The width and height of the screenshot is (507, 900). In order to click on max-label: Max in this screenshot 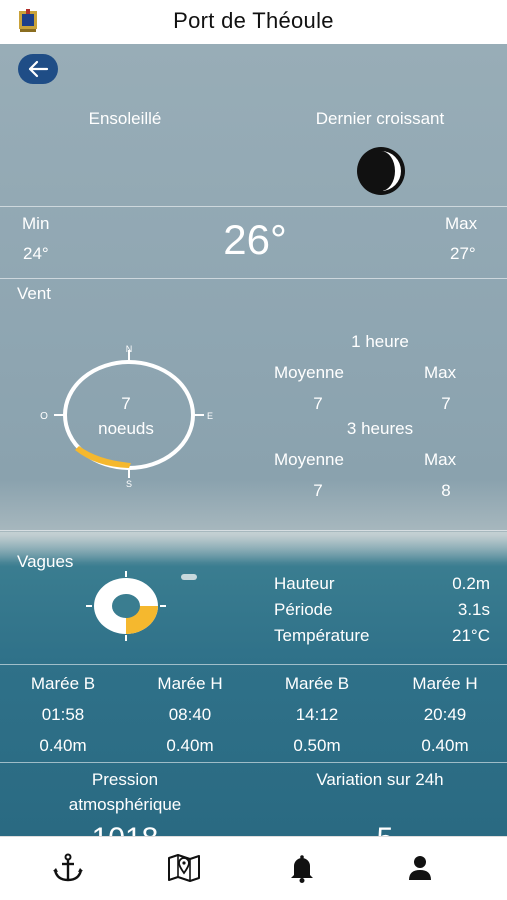, I will do `click(461, 223)`.